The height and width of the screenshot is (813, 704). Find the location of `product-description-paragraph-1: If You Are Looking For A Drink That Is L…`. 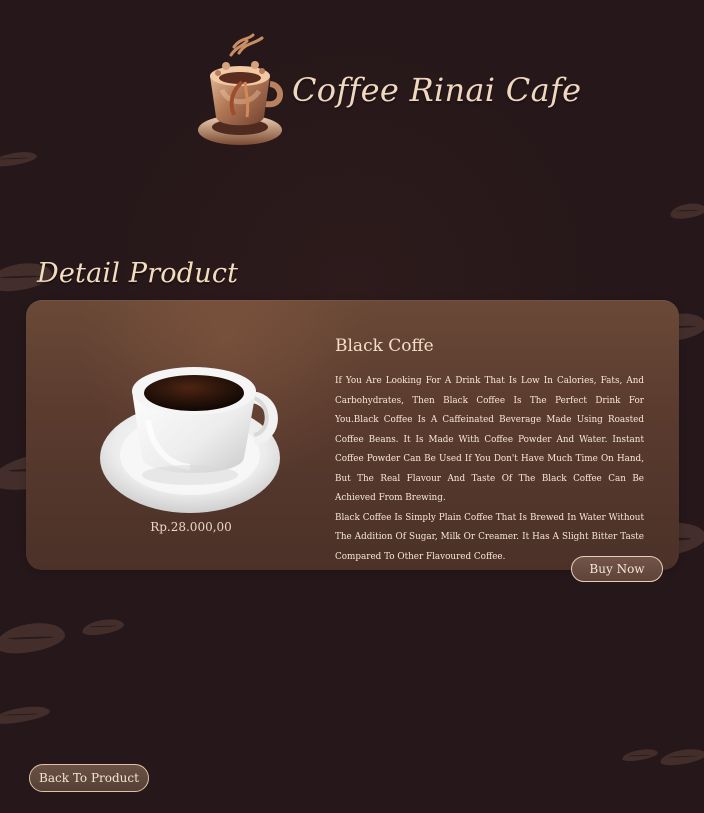

product-description-paragraph-1: If You Are Looking For A Drink That Is L… is located at coordinates (489, 439).